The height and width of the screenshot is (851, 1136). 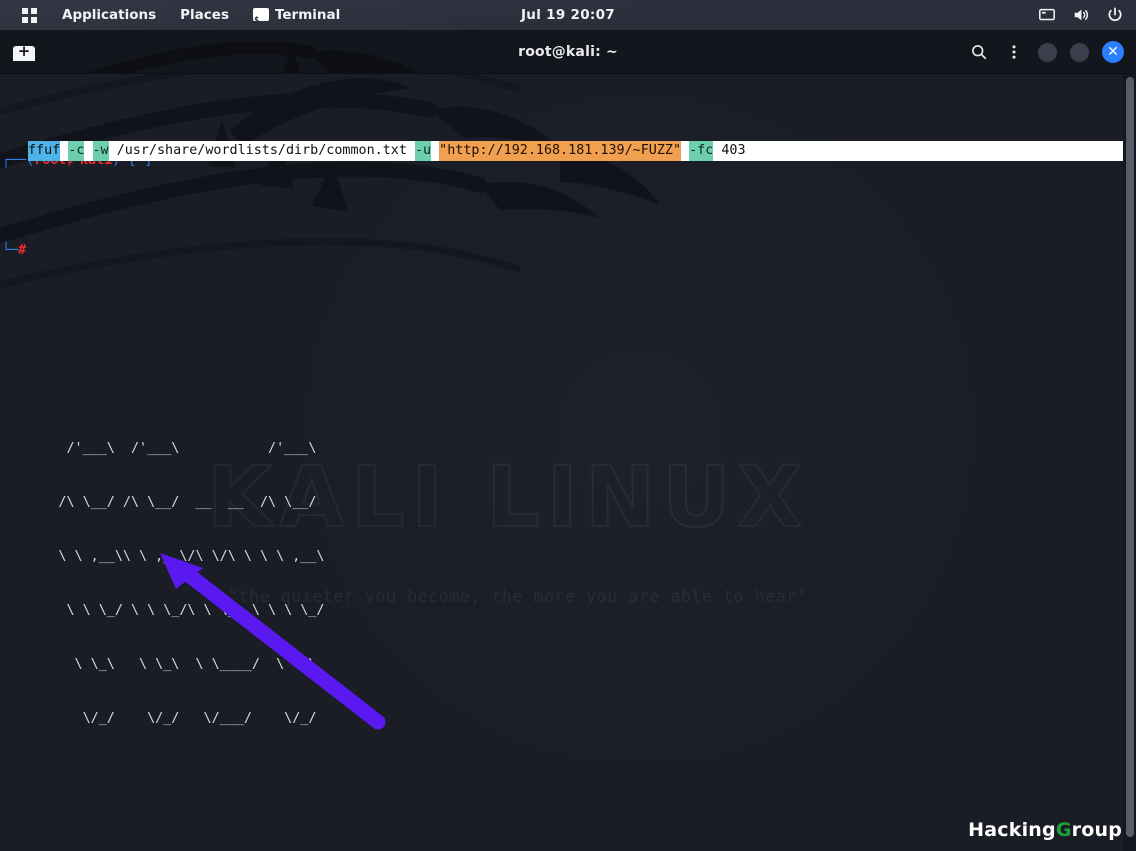 I want to click on search-icon, so click(x=979, y=52).